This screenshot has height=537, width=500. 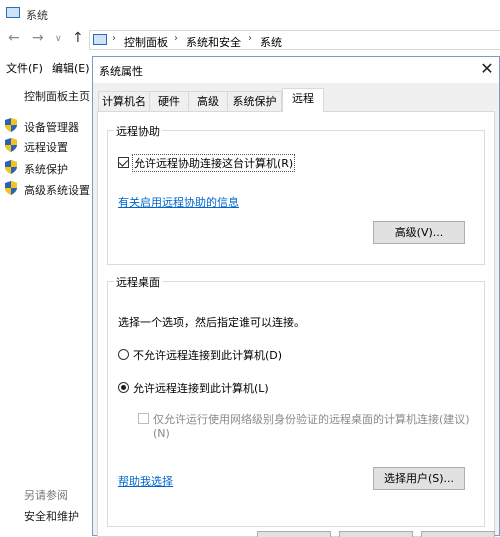 What do you see at coordinates (146, 42) in the screenshot?
I see `breadcrumb-control-panel: 控制面板` at bounding box center [146, 42].